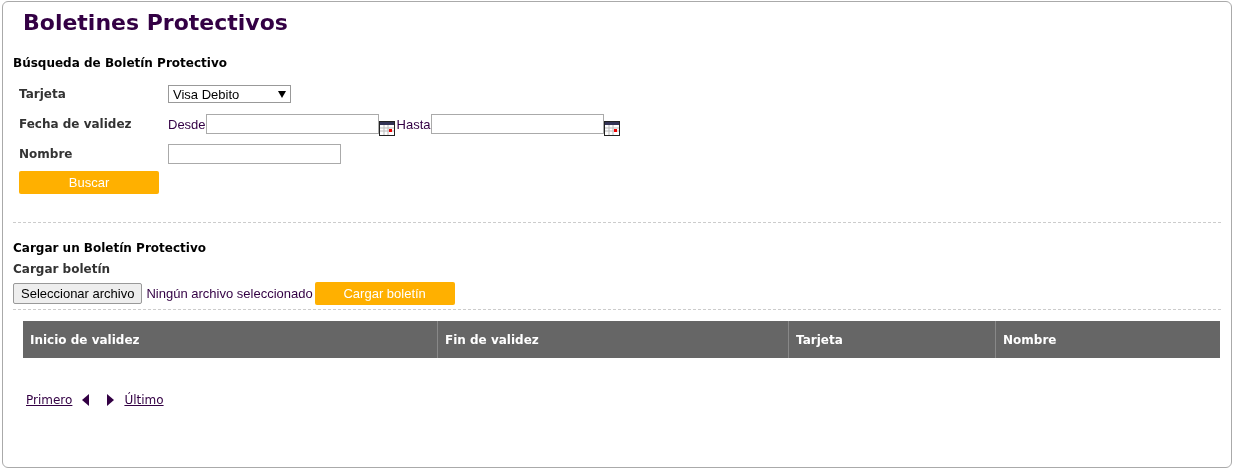  I want to click on section-heading: Cargar un Boletín Protectivo, so click(110, 248).